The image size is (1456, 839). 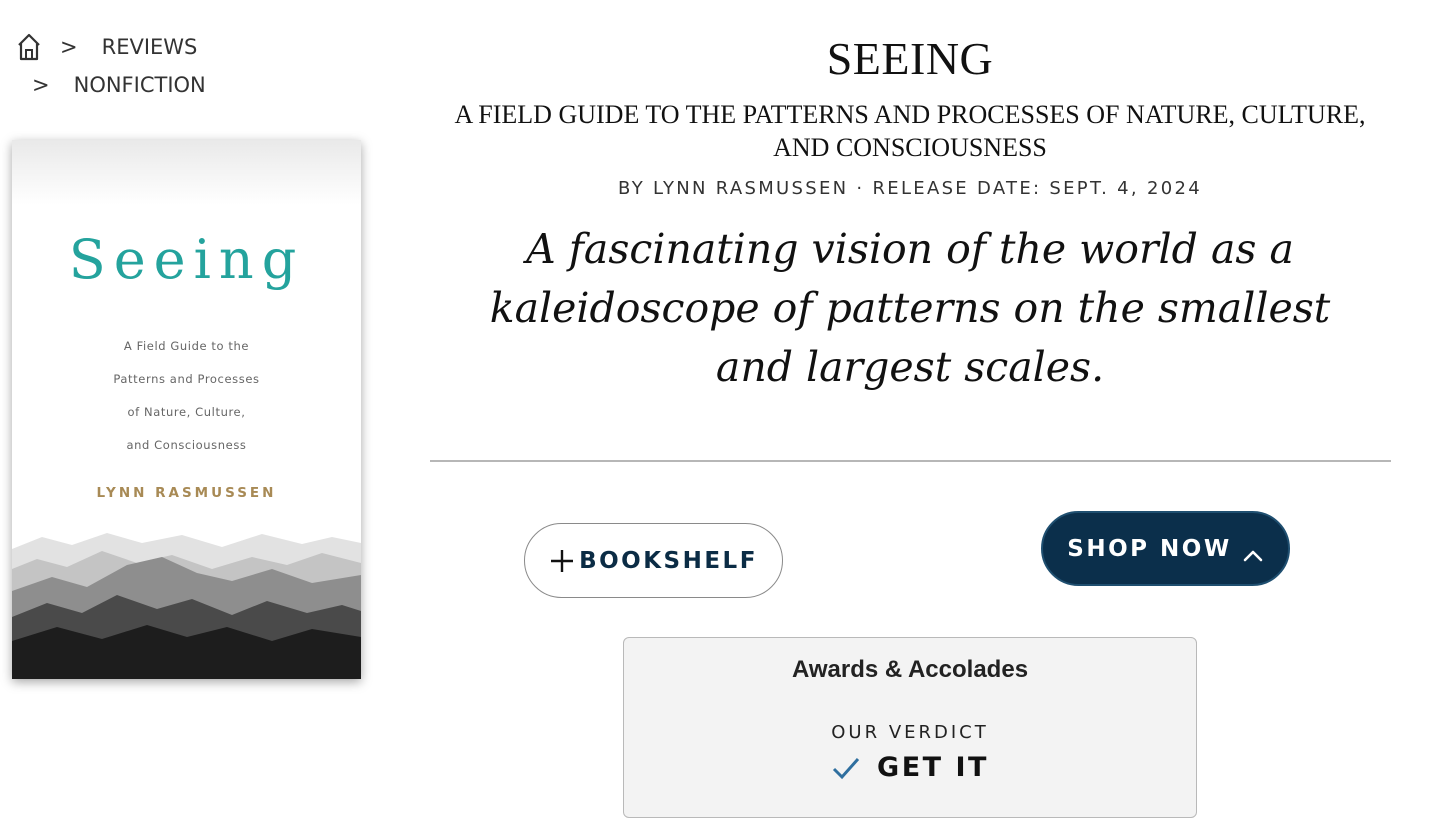 I want to click on home-icon, so click(x=29, y=47).